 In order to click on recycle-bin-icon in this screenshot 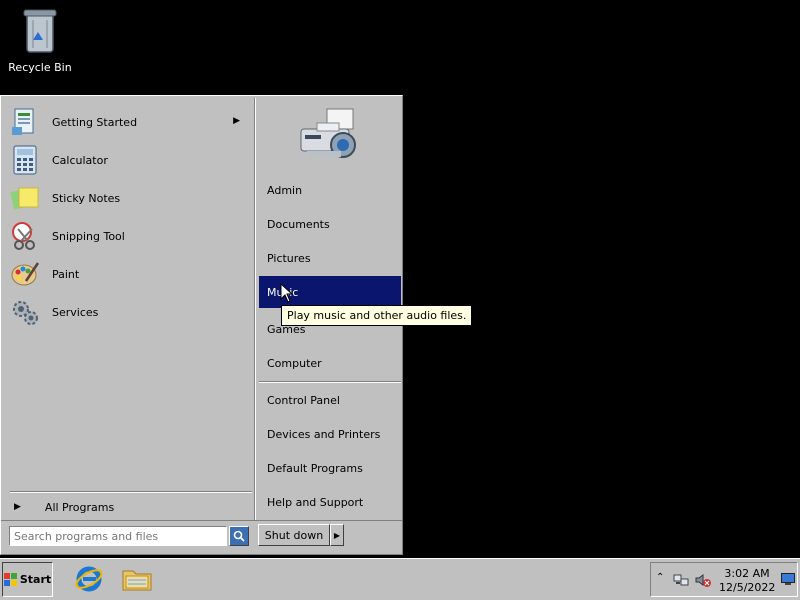, I will do `click(40, 31)`.